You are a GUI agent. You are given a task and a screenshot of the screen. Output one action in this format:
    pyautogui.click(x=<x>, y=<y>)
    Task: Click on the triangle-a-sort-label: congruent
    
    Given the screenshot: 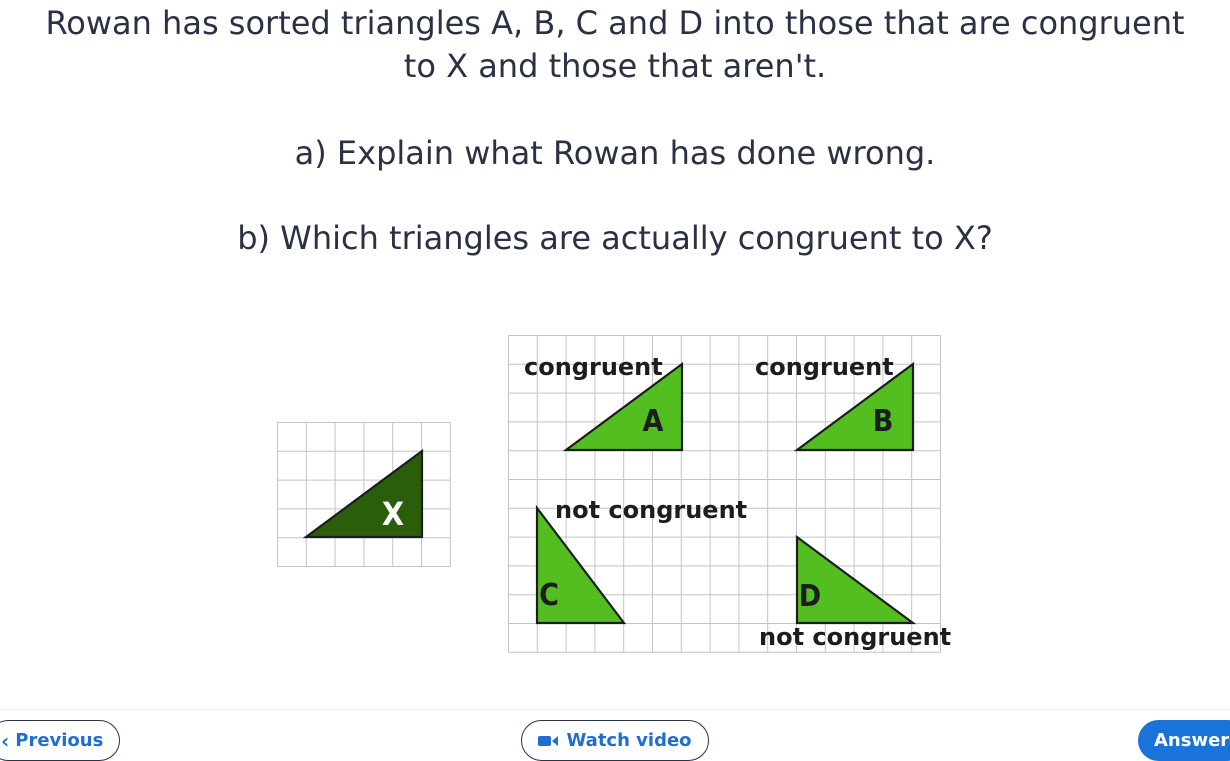 What is the action you would take?
    pyautogui.click(x=593, y=367)
    